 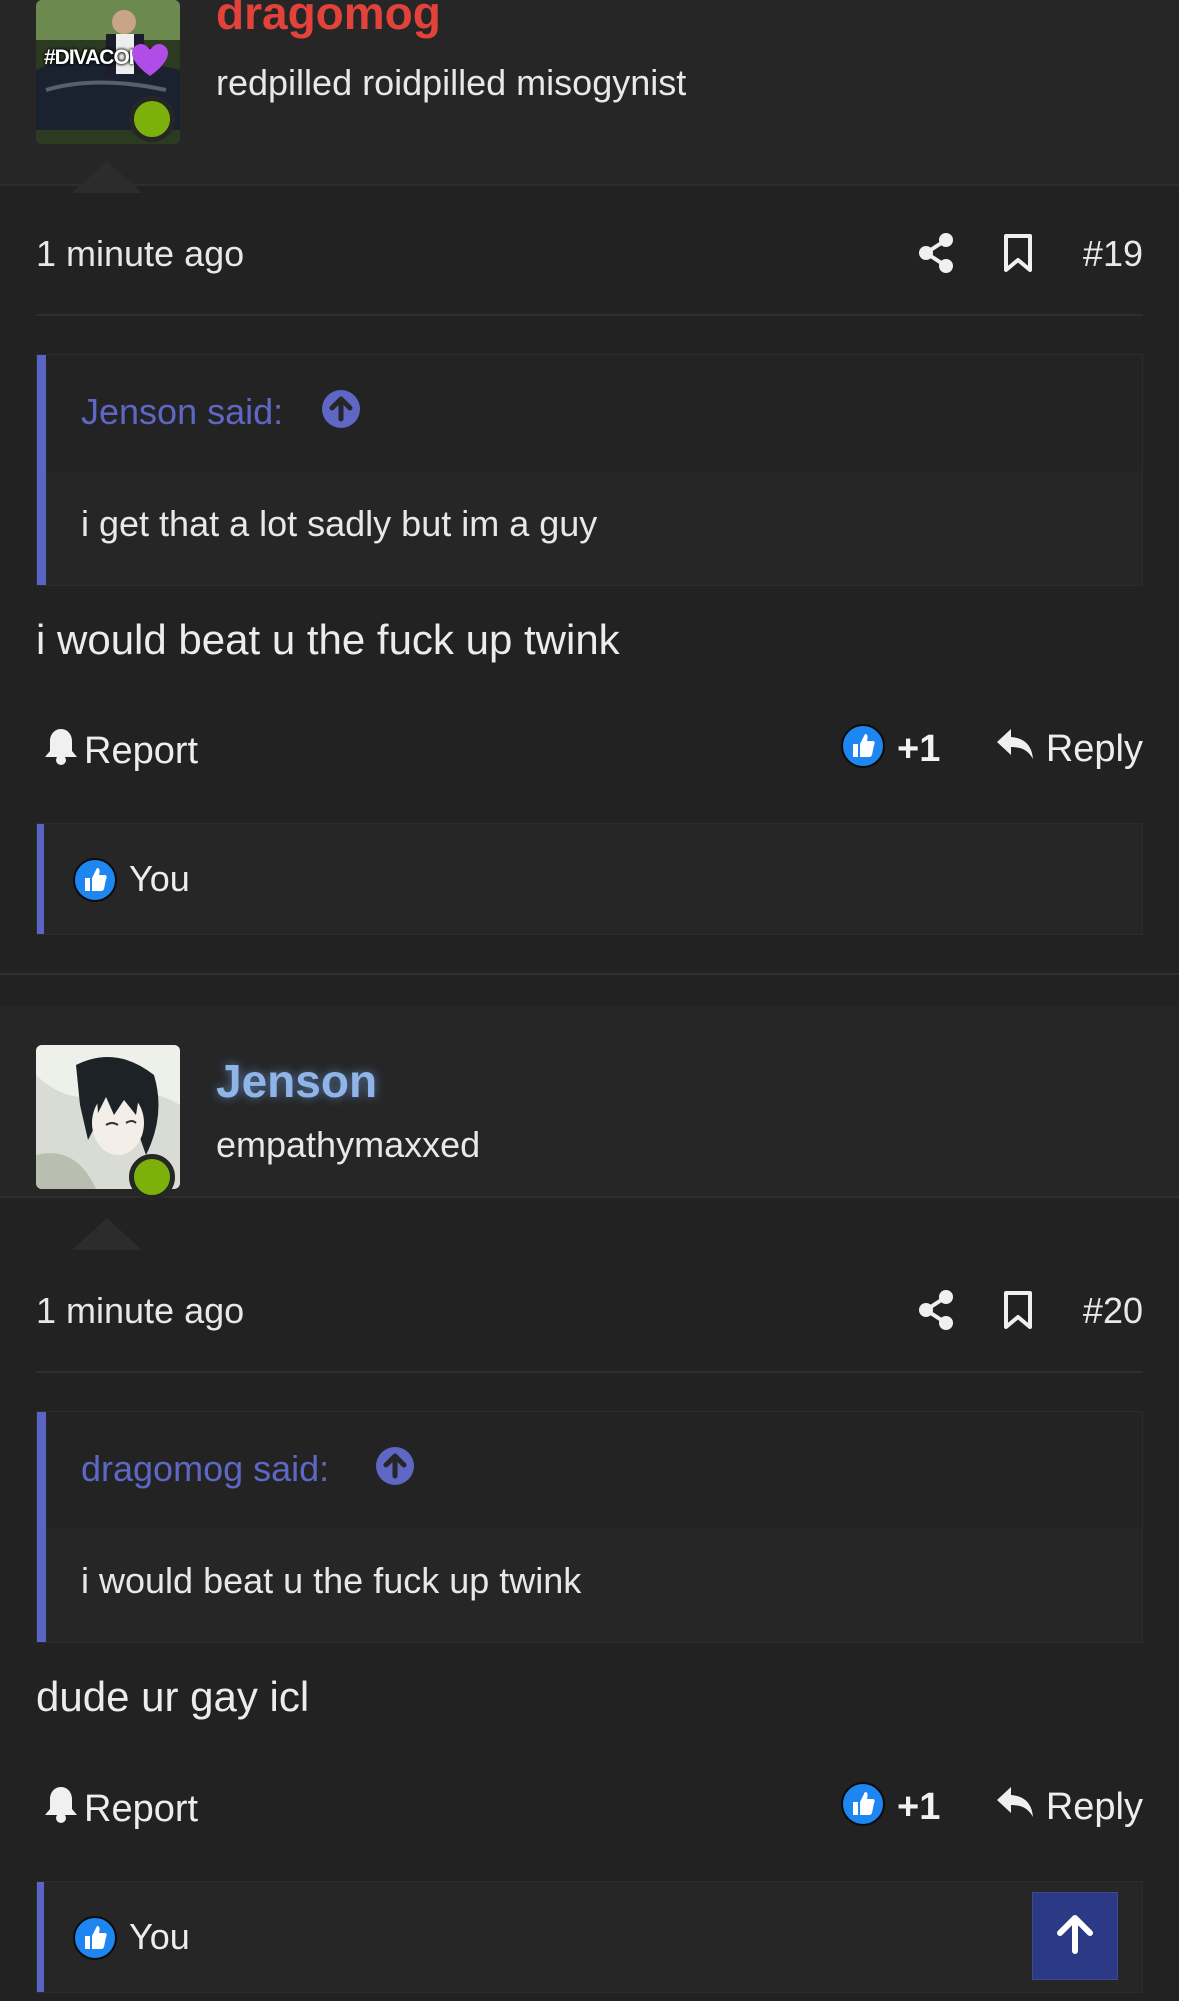 What do you see at coordinates (296, 1081) in the screenshot?
I see `username: Jenson` at bounding box center [296, 1081].